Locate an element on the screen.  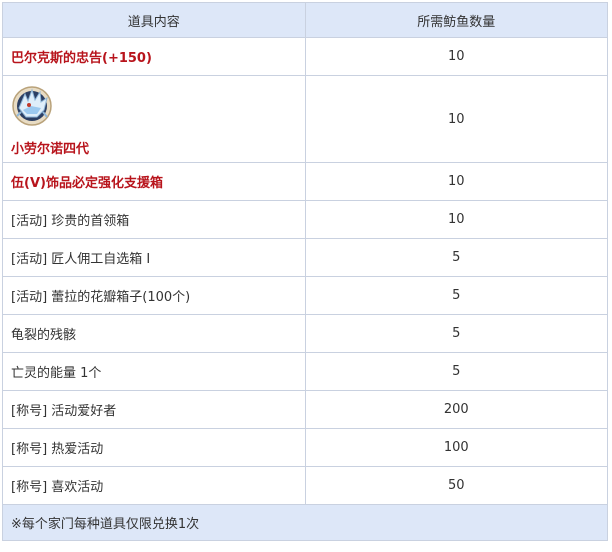
table-row: 亡灵的能量 1个 5 is located at coordinates (305, 371).